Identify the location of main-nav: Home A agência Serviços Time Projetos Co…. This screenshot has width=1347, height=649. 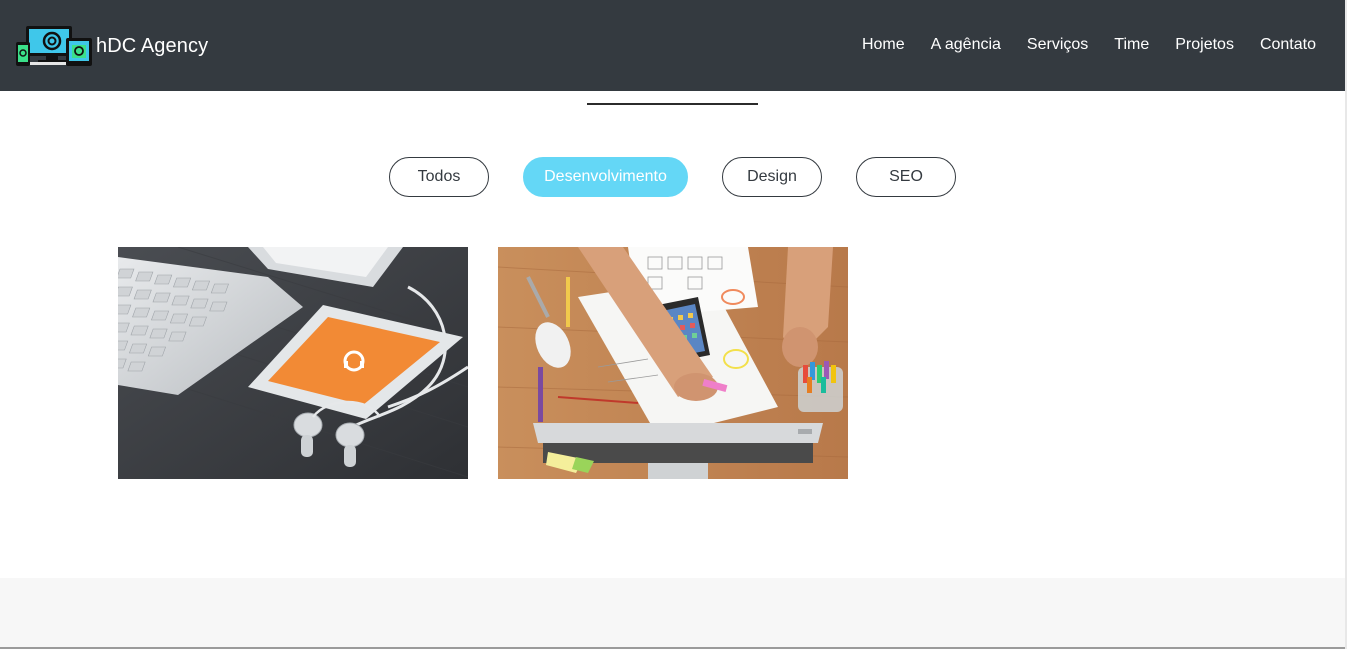
(1076, 45).